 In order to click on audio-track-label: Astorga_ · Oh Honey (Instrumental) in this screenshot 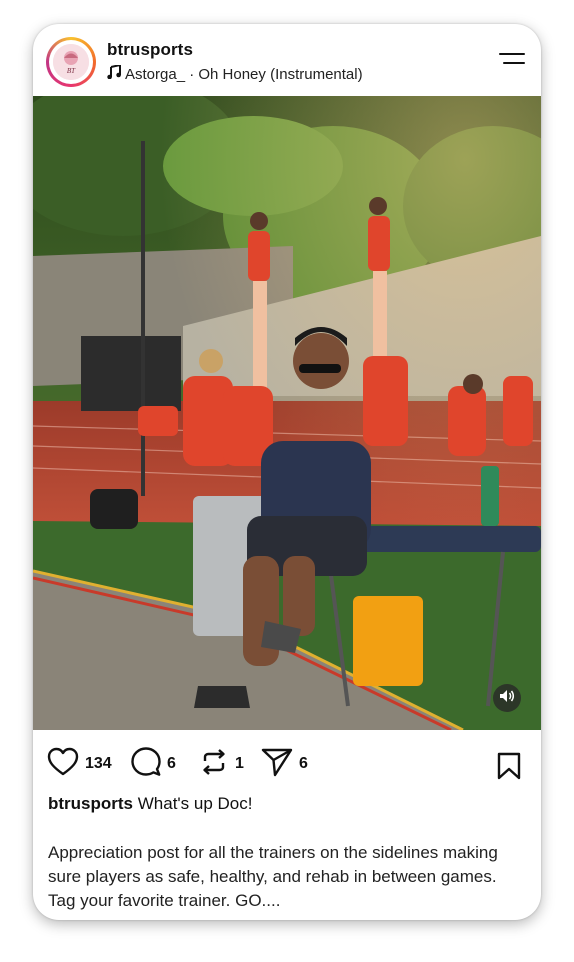, I will do `click(244, 74)`.